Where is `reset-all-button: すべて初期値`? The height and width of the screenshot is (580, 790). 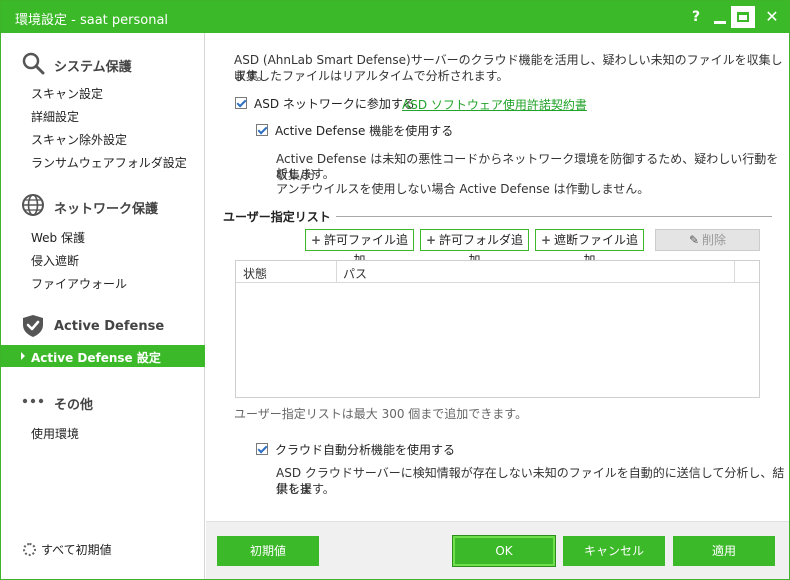 reset-all-button: すべて初期値 is located at coordinates (67, 549).